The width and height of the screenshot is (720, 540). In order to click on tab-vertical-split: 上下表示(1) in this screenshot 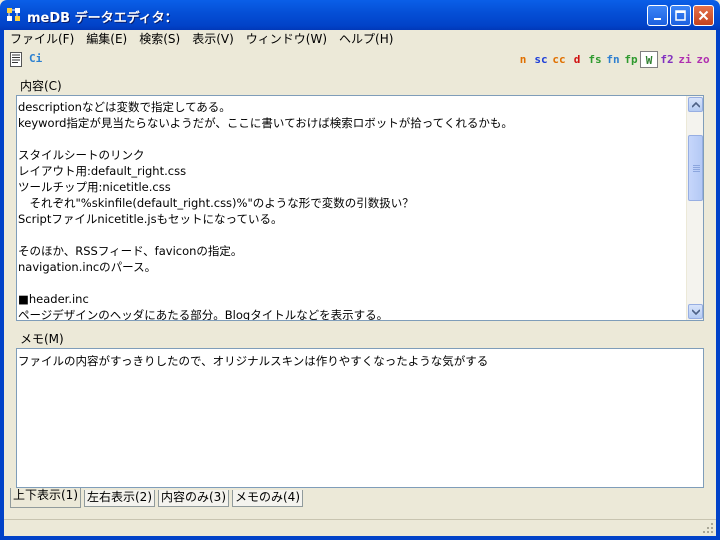, I will do `click(45, 498)`.